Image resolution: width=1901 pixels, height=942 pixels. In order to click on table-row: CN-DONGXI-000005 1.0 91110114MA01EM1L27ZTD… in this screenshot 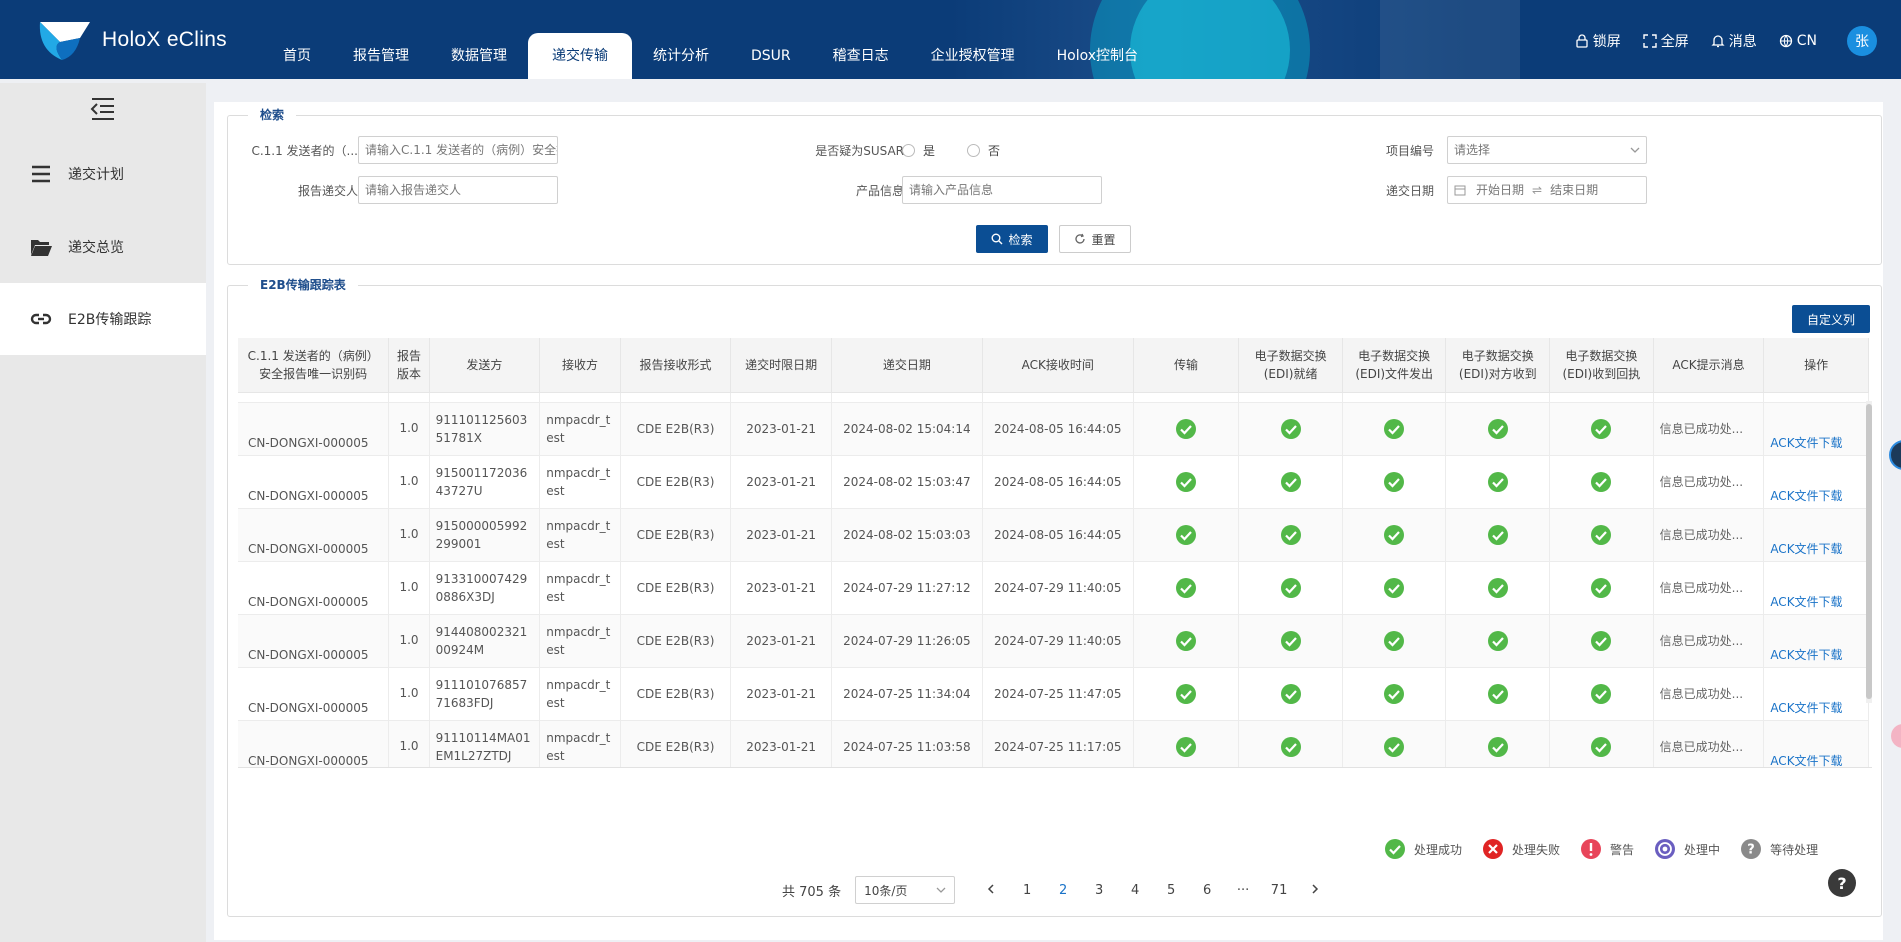, I will do `click(1053, 743)`.